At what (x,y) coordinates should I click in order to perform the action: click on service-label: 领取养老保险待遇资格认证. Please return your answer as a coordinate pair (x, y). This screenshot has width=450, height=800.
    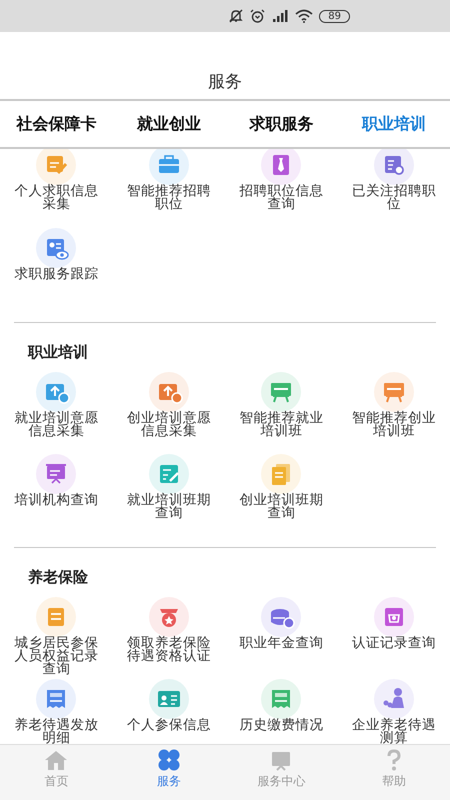
    Looking at the image, I should click on (168, 650).